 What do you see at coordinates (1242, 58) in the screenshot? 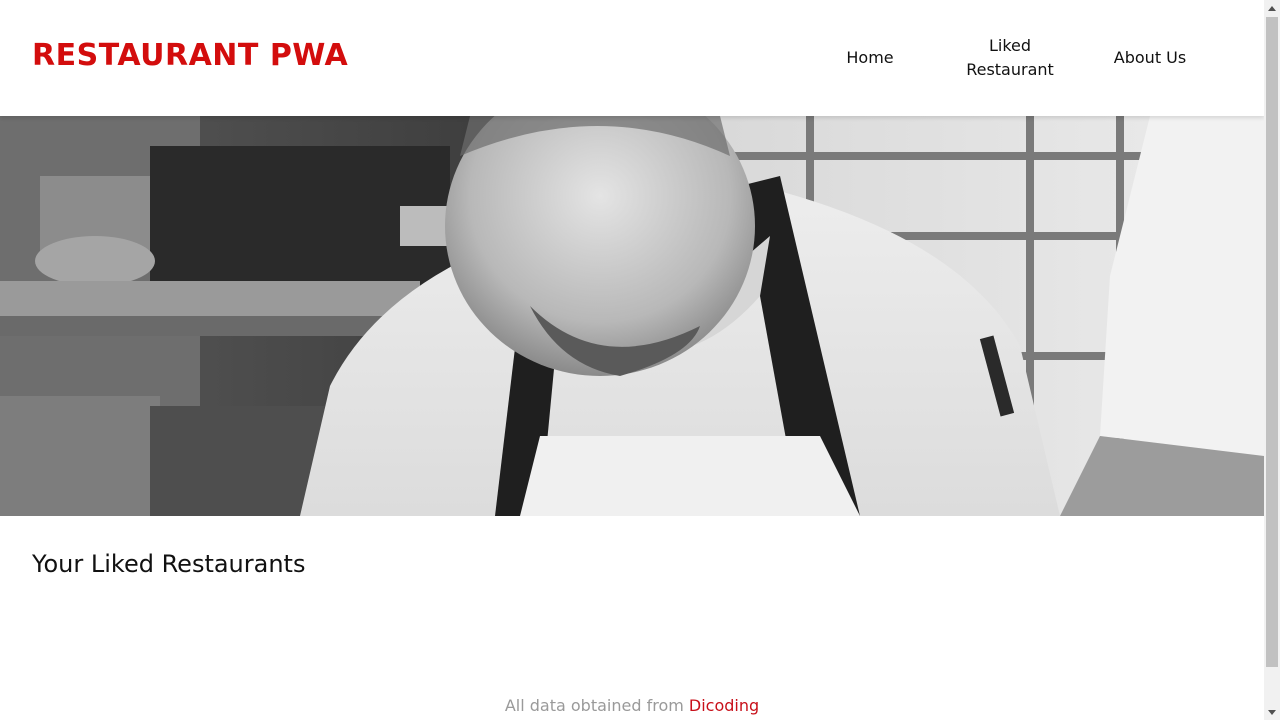
I see `nav-spacer` at bounding box center [1242, 58].